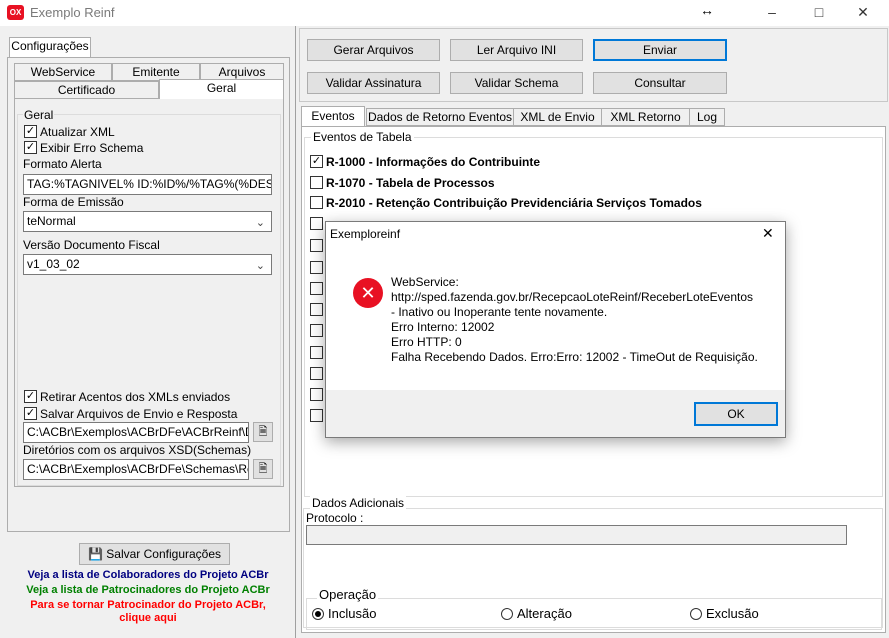  What do you see at coordinates (95, 554) in the screenshot?
I see `save-icon: 💾` at bounding box center [95, 554].